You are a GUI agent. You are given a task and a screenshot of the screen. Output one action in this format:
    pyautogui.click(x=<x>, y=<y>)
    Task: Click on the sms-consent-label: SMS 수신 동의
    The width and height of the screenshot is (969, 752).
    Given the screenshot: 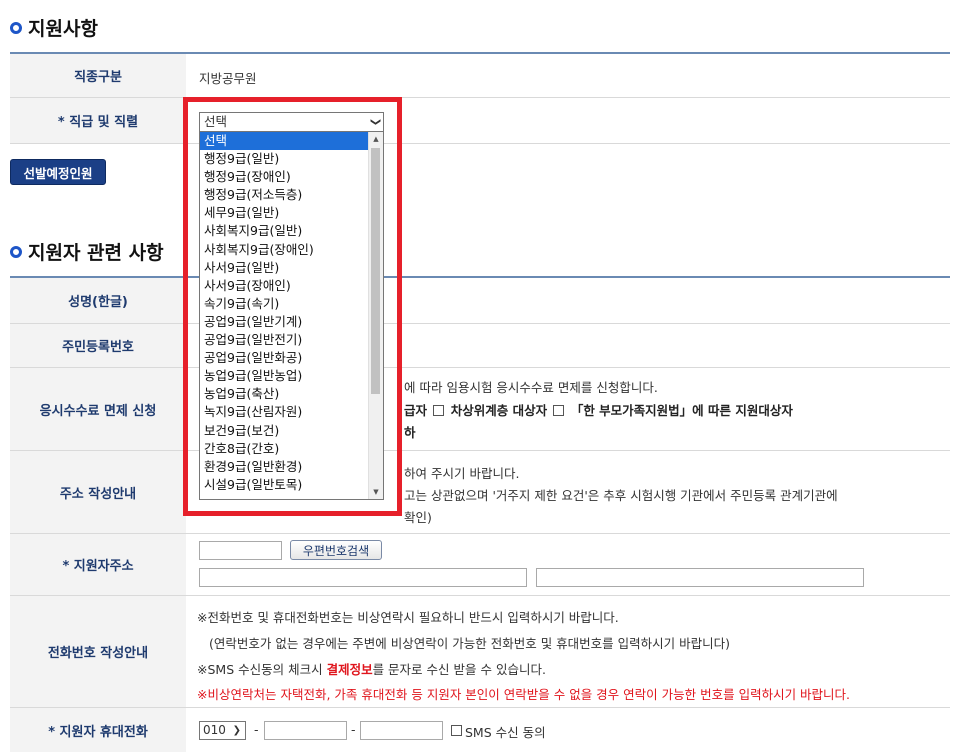 What is the action you would take?
    pyautogui.click(x=505, y=732)
    